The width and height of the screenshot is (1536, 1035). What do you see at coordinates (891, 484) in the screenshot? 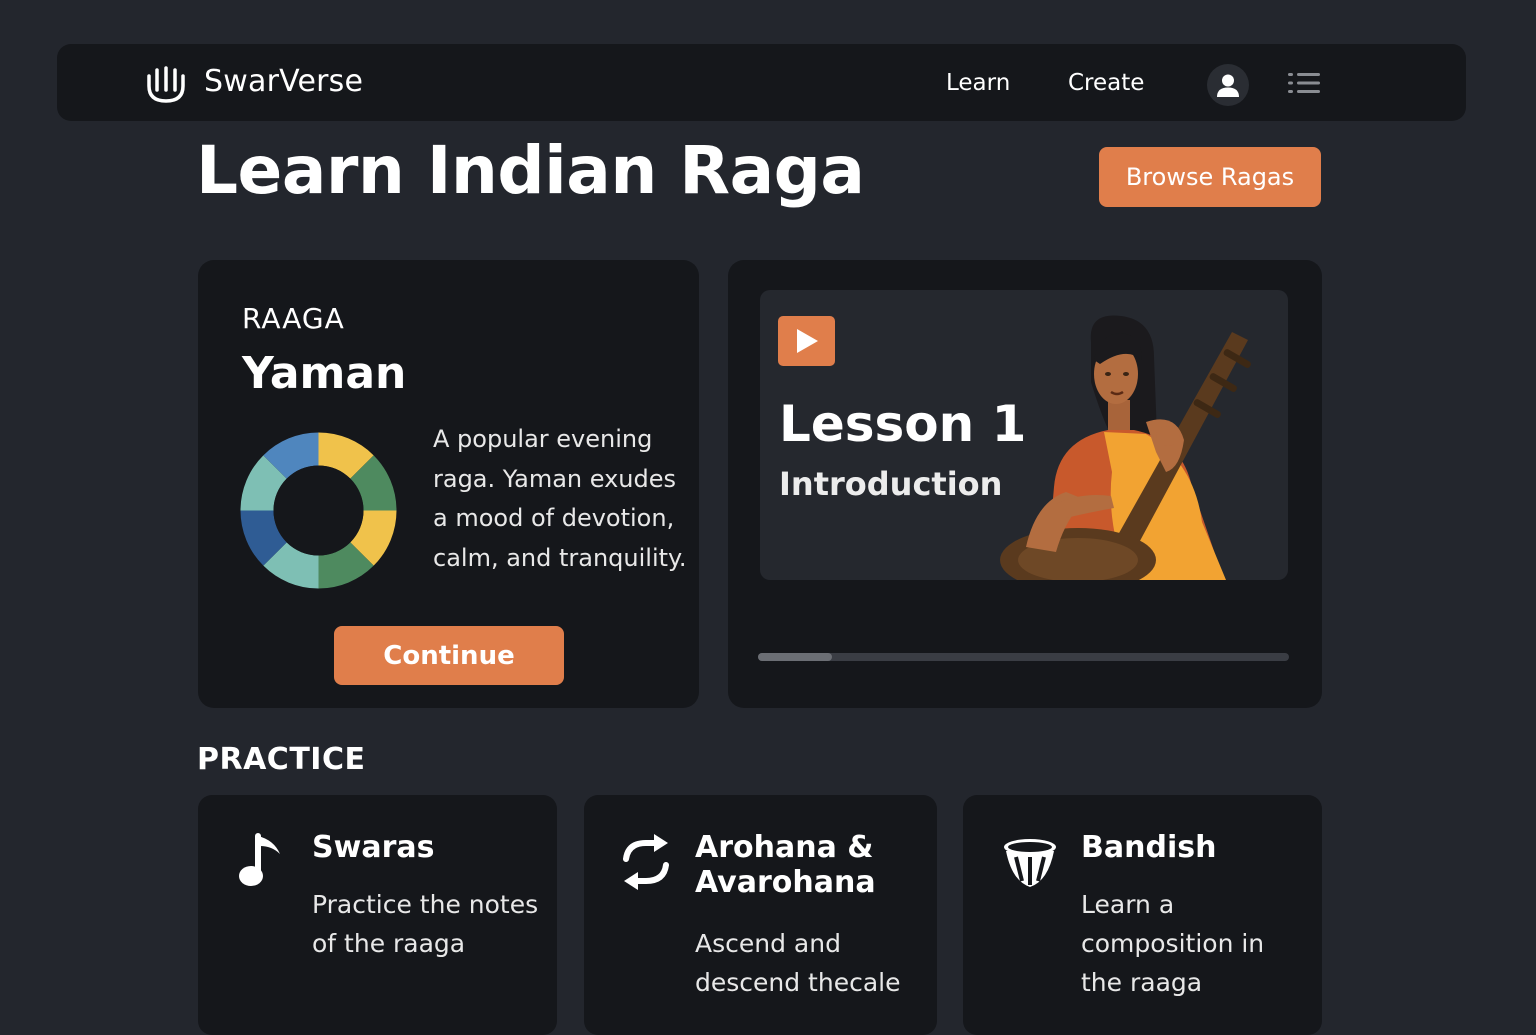
I see `lesson-subtitle: Introduction` at bounding box center [891, 484].